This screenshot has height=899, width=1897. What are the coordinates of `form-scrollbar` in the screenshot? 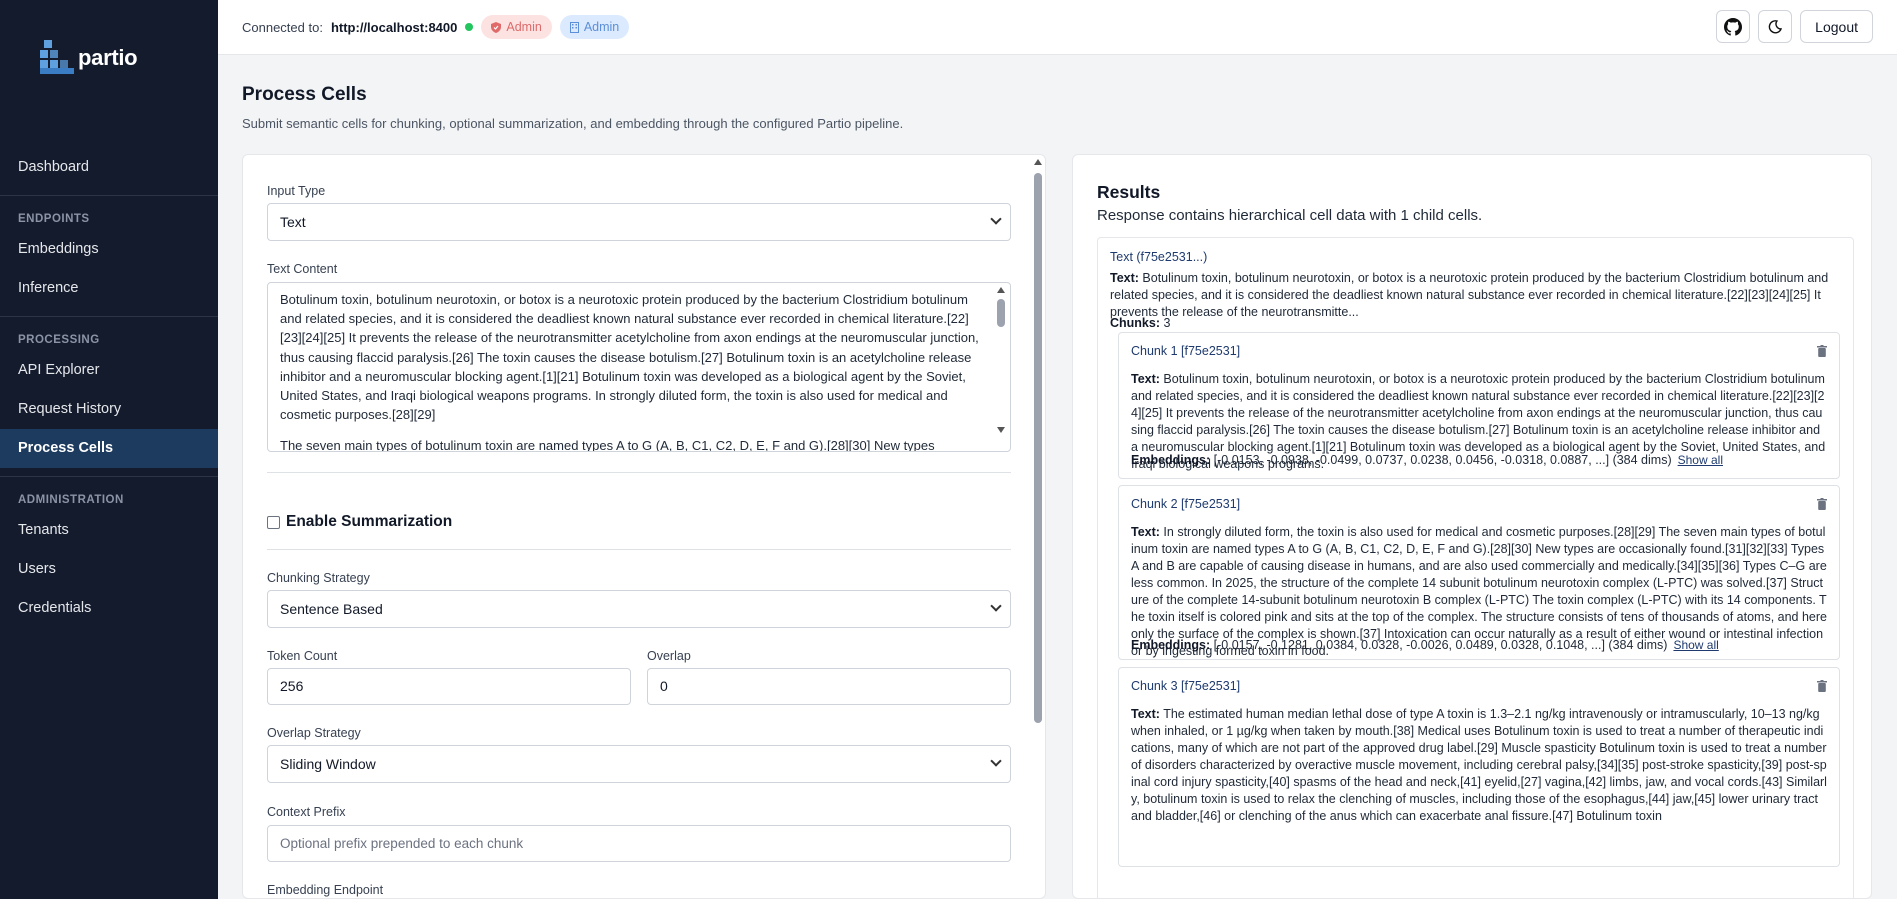 It's located at (1038, 526).